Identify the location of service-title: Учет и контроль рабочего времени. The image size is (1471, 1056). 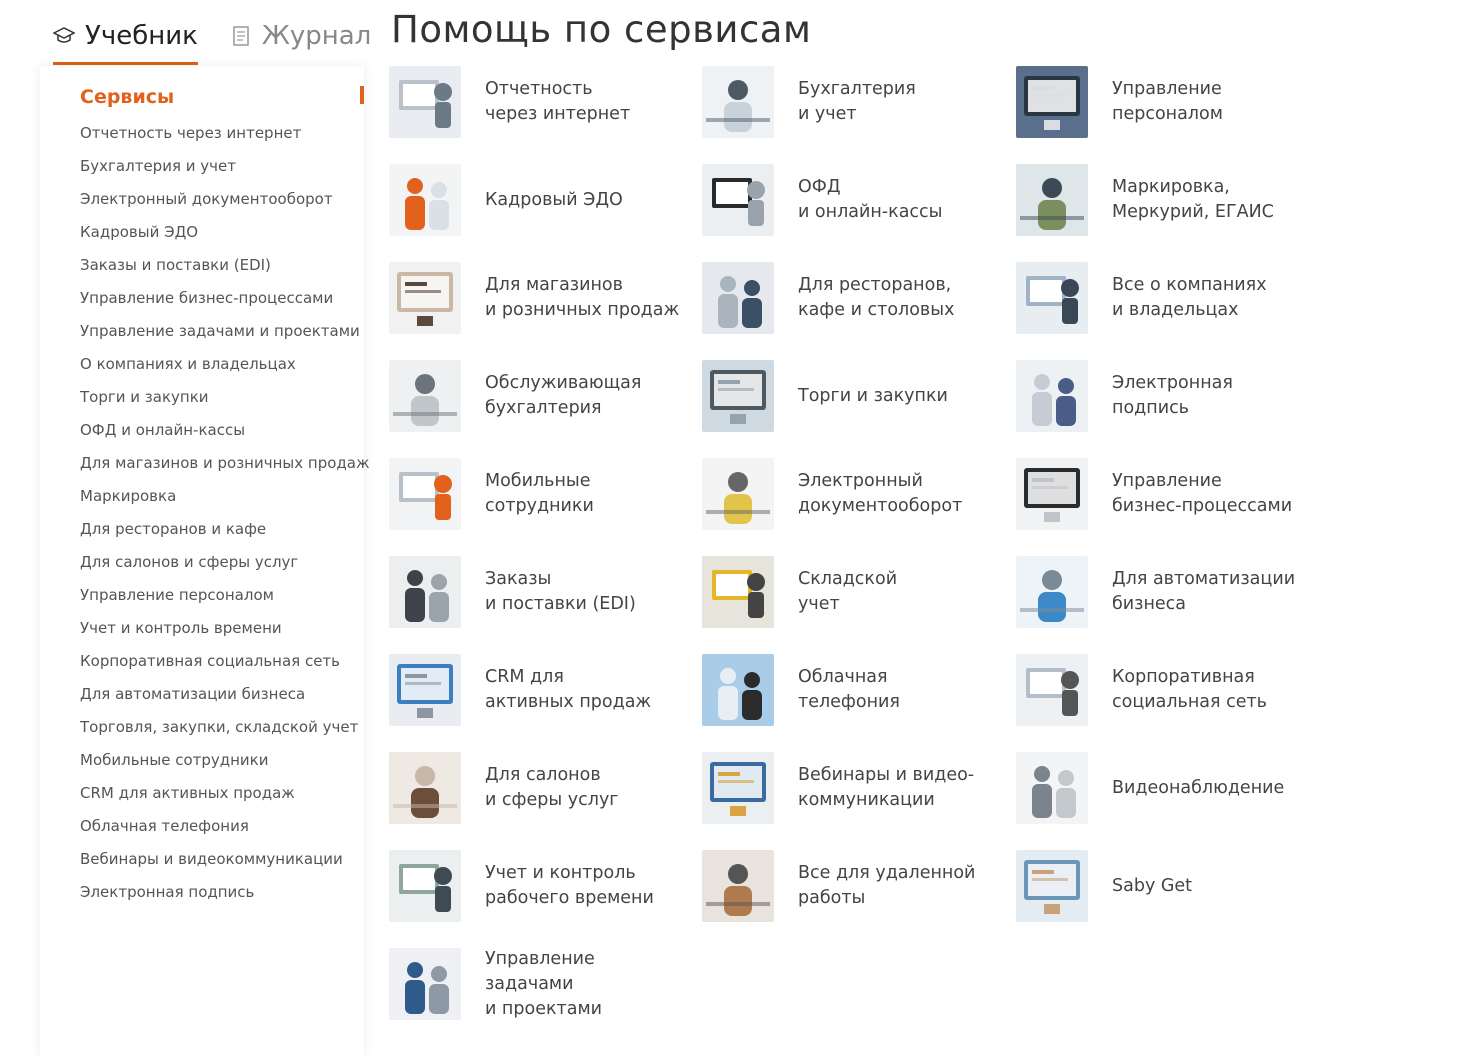
(585, 886).